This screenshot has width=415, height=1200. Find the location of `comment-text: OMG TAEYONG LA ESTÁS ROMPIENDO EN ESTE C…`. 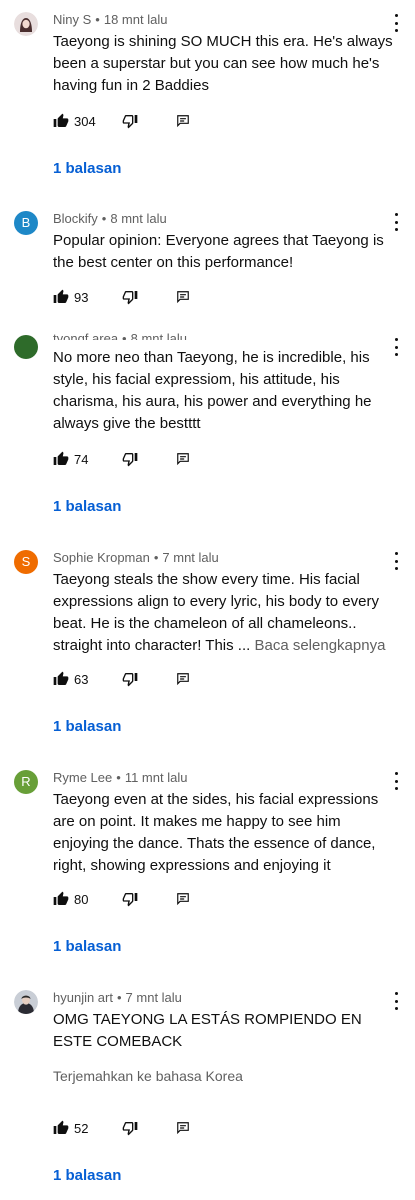

comment-text: OMG TAEYONG LA ESTÁS ROMPIENDO EN ESTE C… is located at coordinates (207, 1030).